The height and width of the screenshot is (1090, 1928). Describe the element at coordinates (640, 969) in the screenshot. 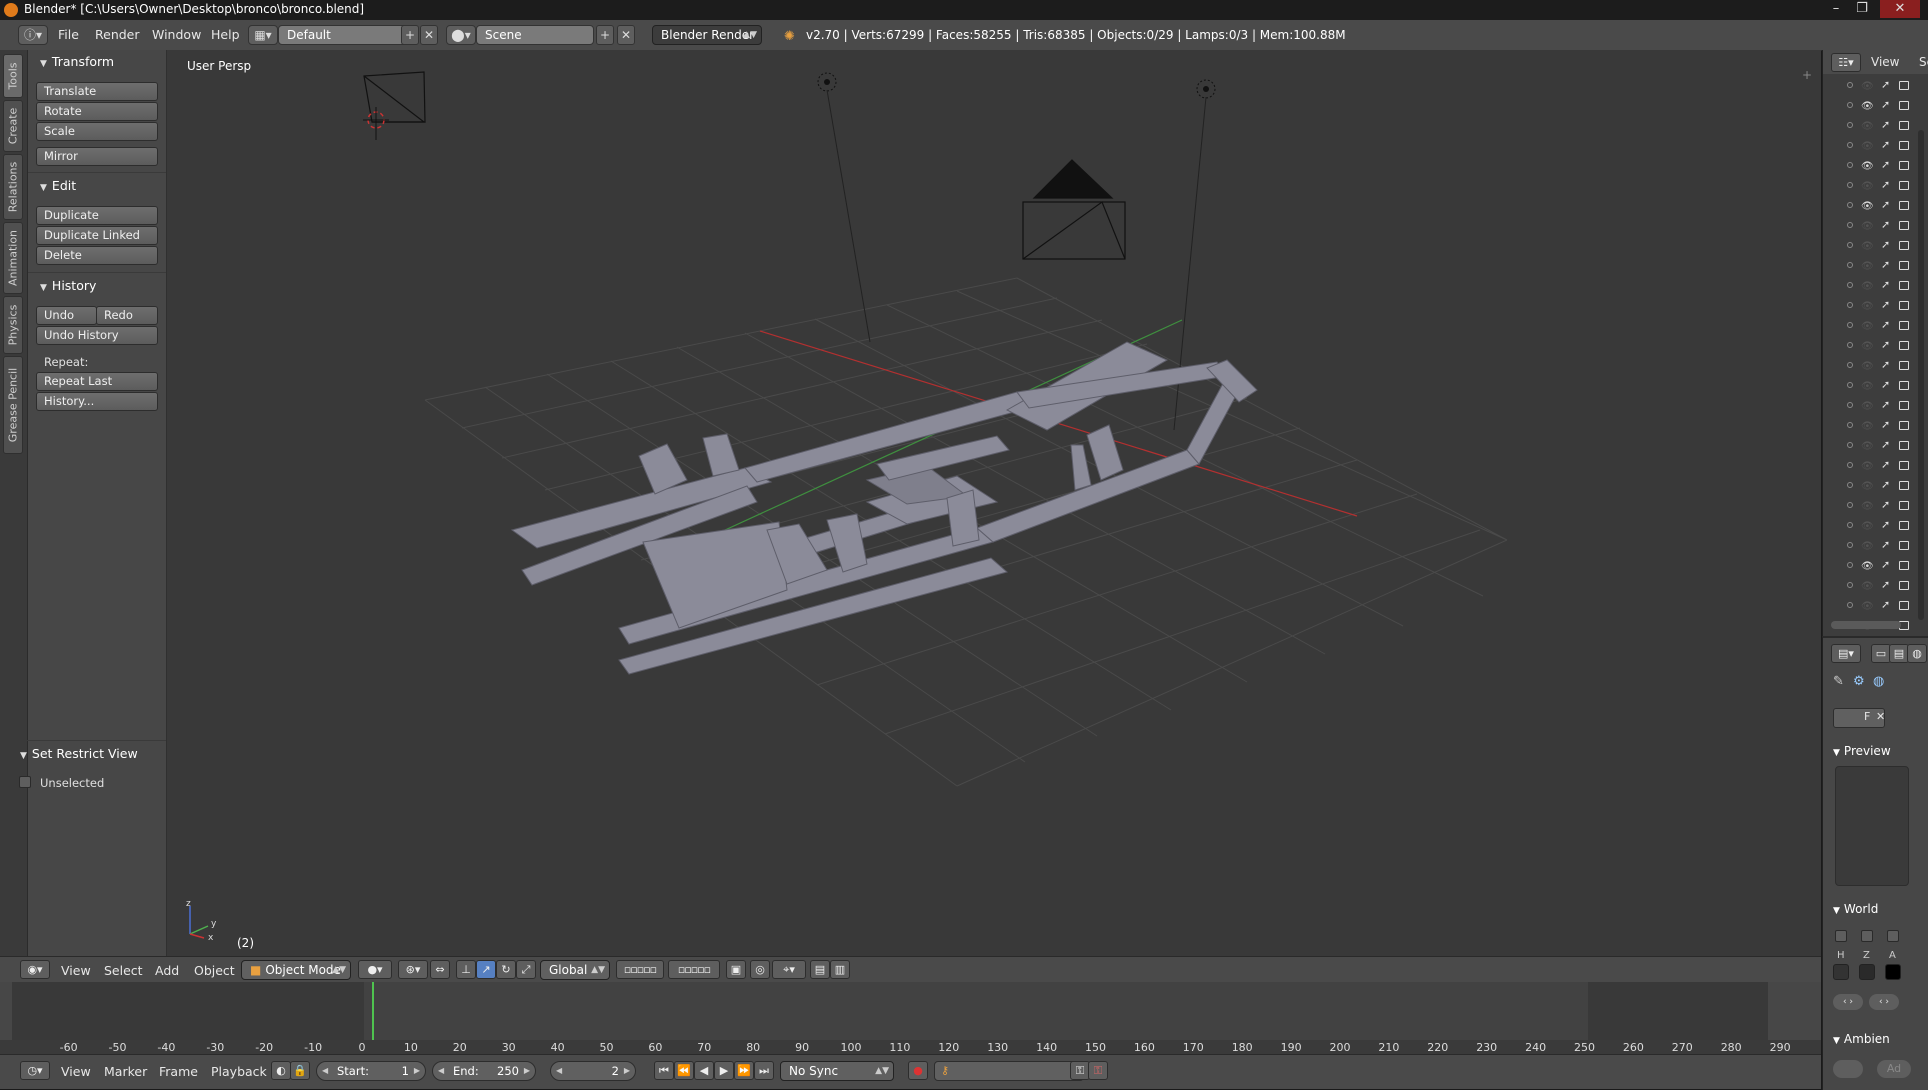

I see `scene-layers-a-icon: ▫▫▫▫▫` at that location.